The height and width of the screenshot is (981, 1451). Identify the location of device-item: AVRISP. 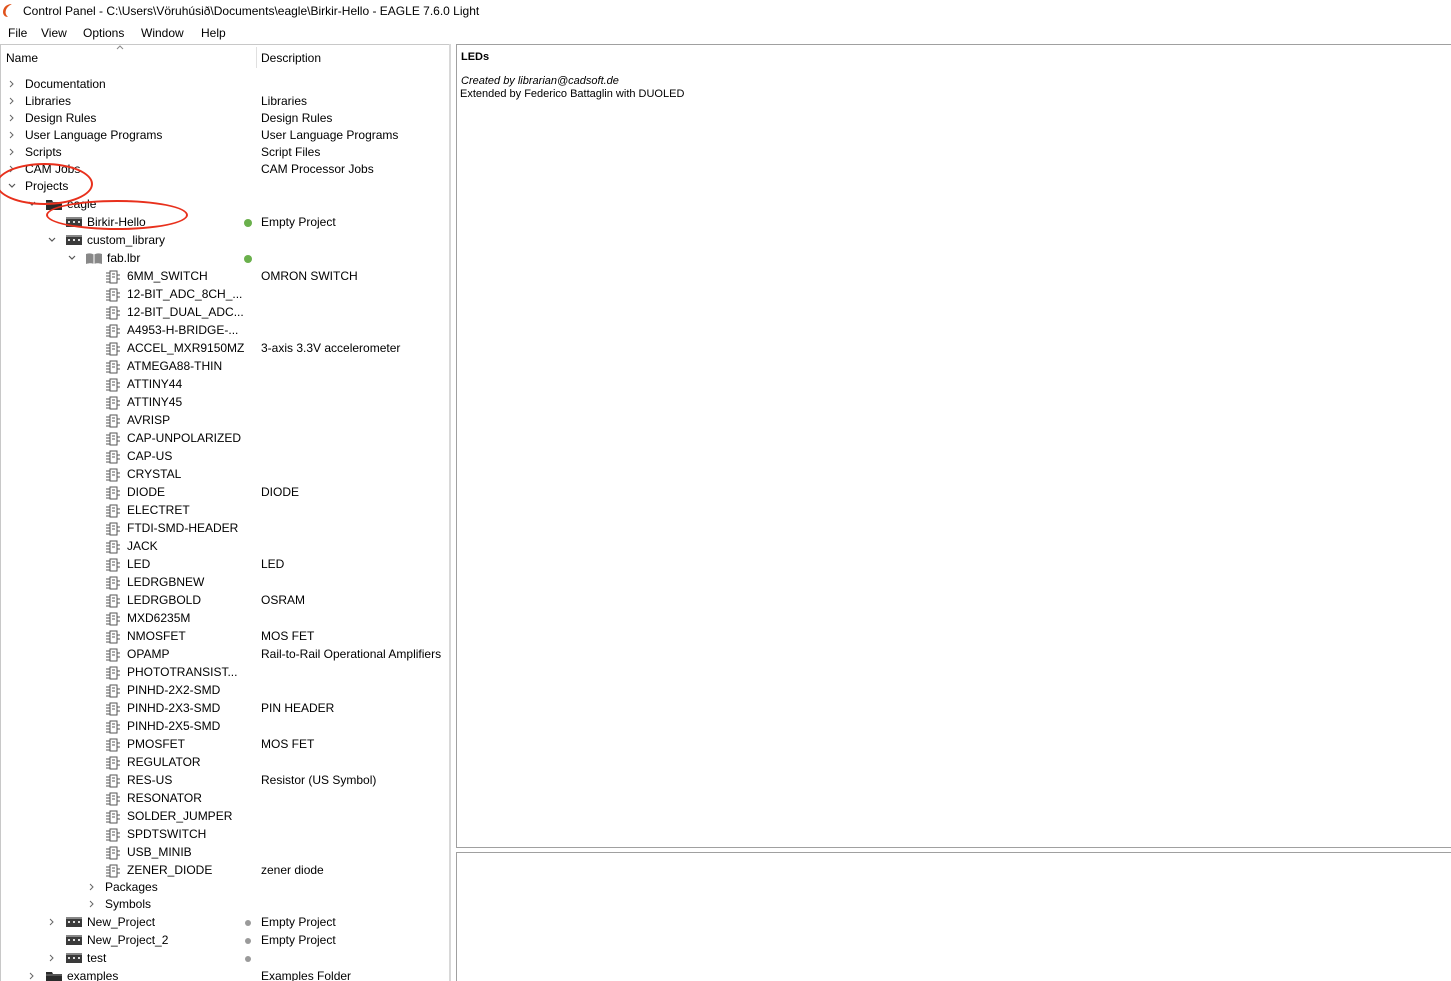
(225, 420).